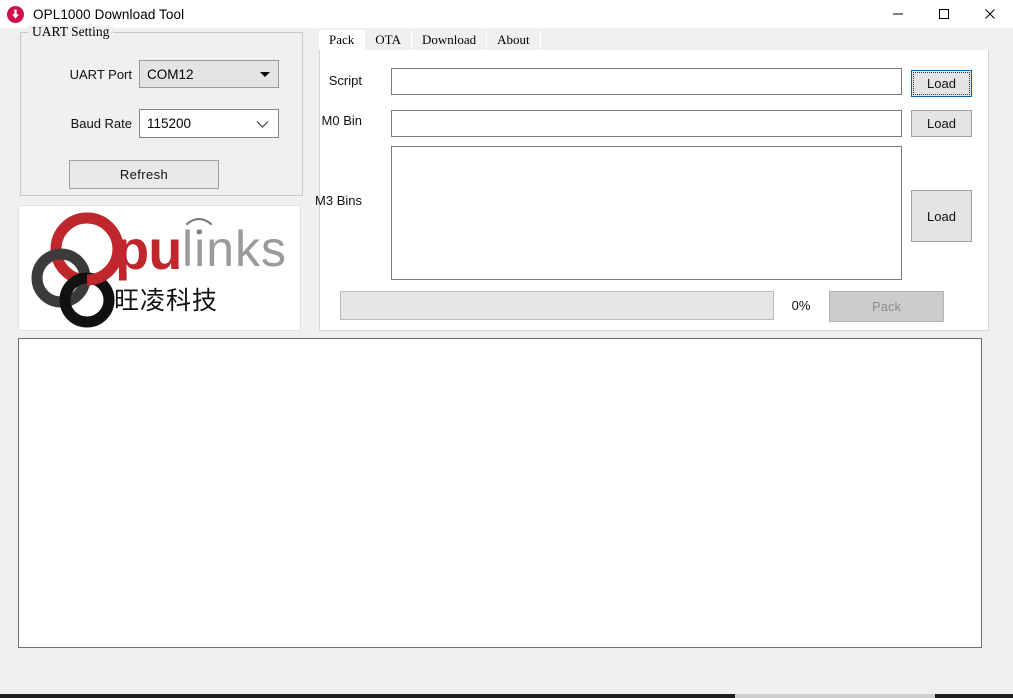 The image size is (1013, 698). I want to click on baud-rate-select: 115200, so click(209, 123).